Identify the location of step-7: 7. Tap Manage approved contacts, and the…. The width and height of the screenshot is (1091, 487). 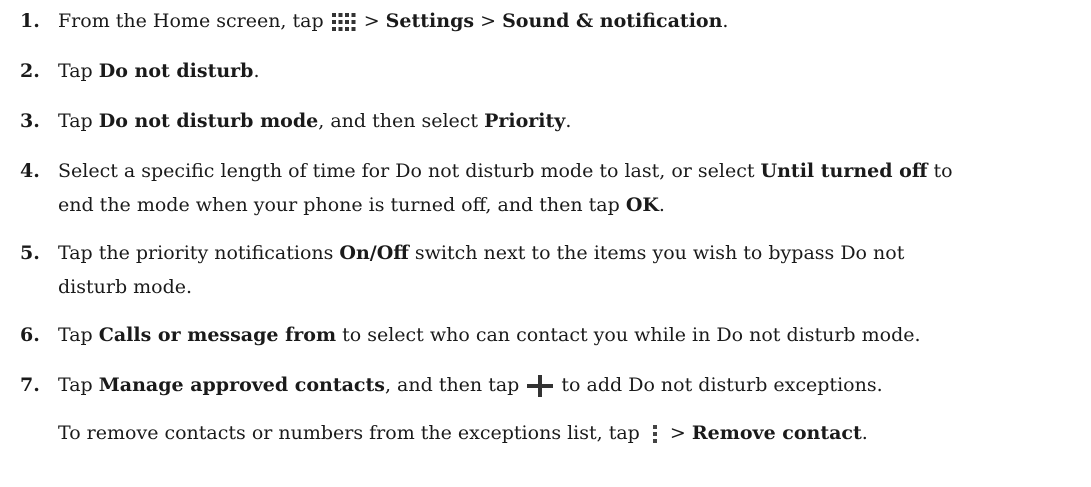
(551, 385).